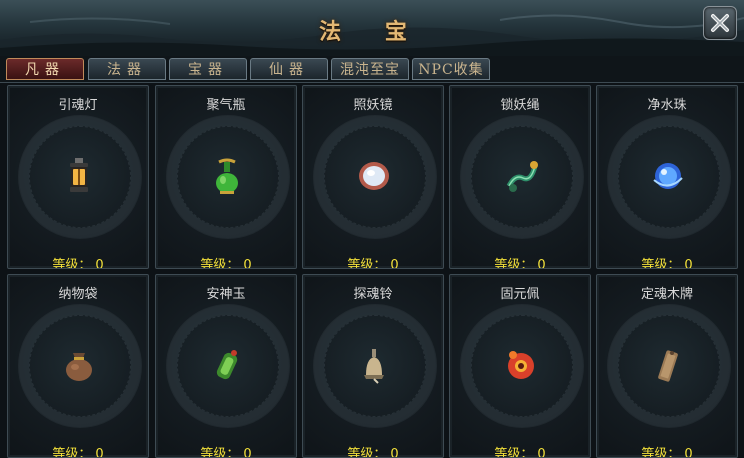  I want to click on tab-baoqi: 宝器, so click(208, 69).